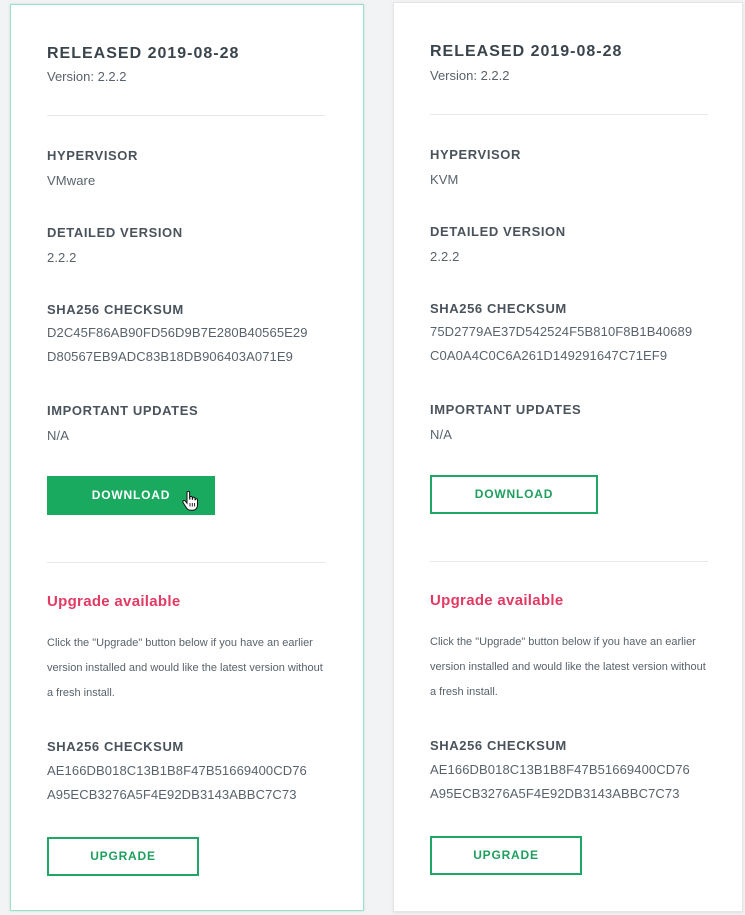 The image size is (745, 915). I want to click on checksum-line-2: D80567EB9ADC83B18DB906403A071E9, so click(170, 356).